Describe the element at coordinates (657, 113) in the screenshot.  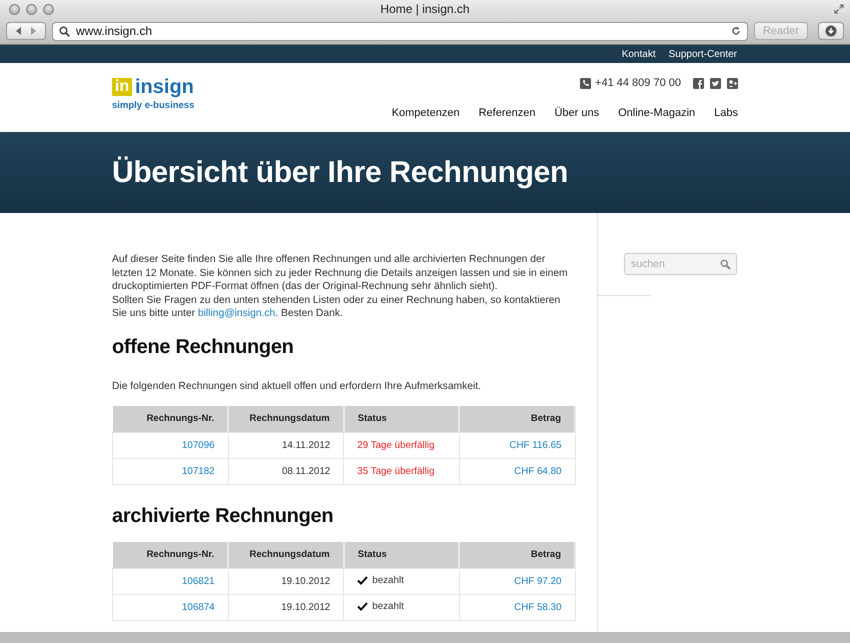
I see `nav-link: Online-Magazin` at that location.